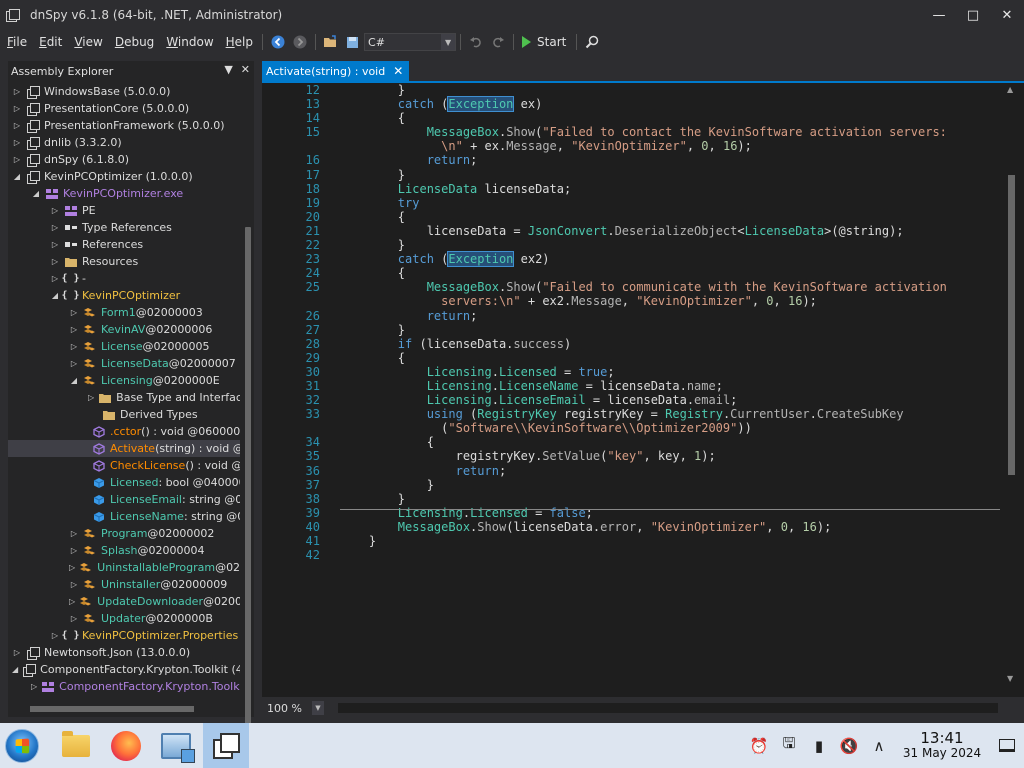  What do you see at coordinates (939, 15) in the screenshot?
I see `minimize-button: —` at bounding box center [939, 15].